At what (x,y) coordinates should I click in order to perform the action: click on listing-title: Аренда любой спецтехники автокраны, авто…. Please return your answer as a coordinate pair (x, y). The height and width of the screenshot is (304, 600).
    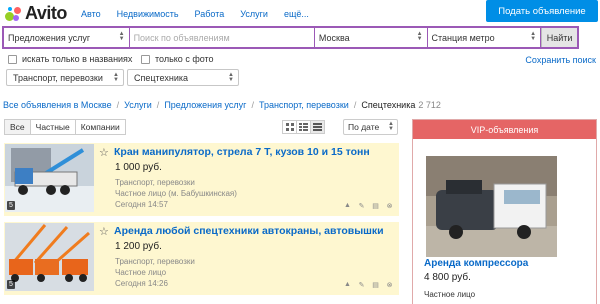
    Looking at the image, I should click on (249, 231).